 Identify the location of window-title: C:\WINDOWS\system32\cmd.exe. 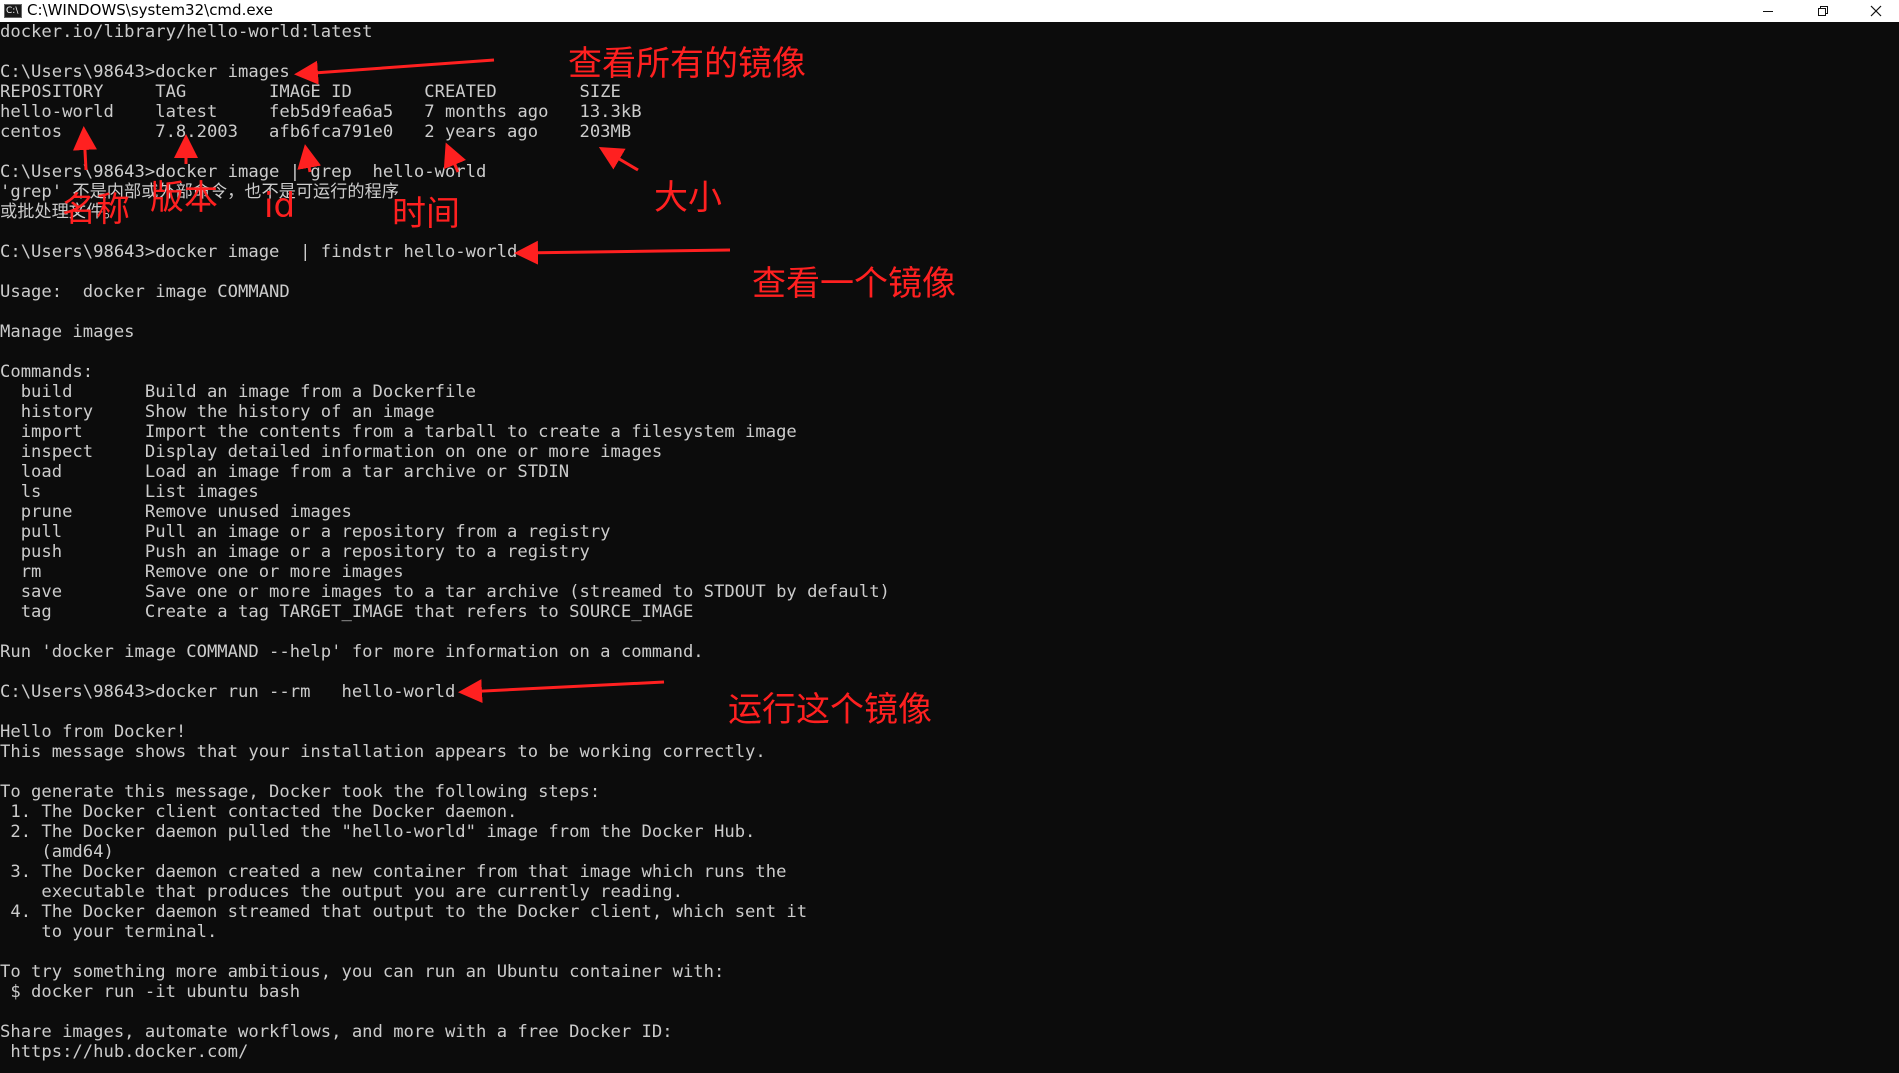
(150, 10).